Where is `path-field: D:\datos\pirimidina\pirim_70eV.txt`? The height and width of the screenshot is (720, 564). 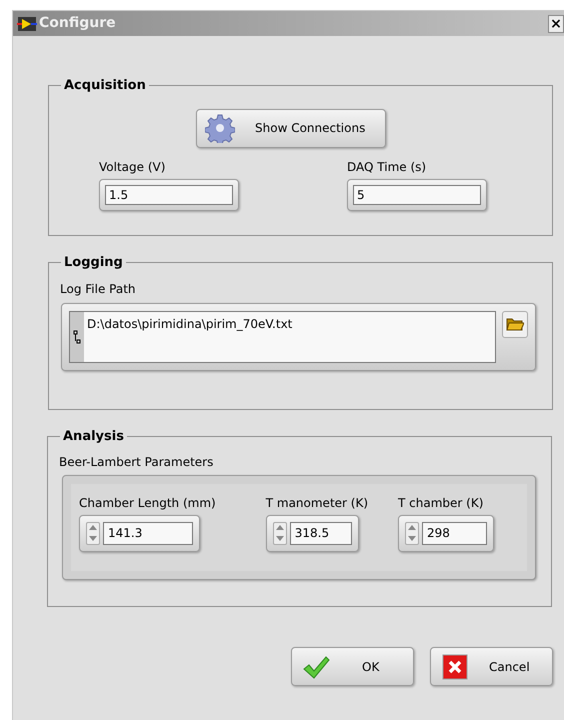 path-field: D:\datos\pirimidina\pirim_70eV.txt is located at coordinates (298, 336).